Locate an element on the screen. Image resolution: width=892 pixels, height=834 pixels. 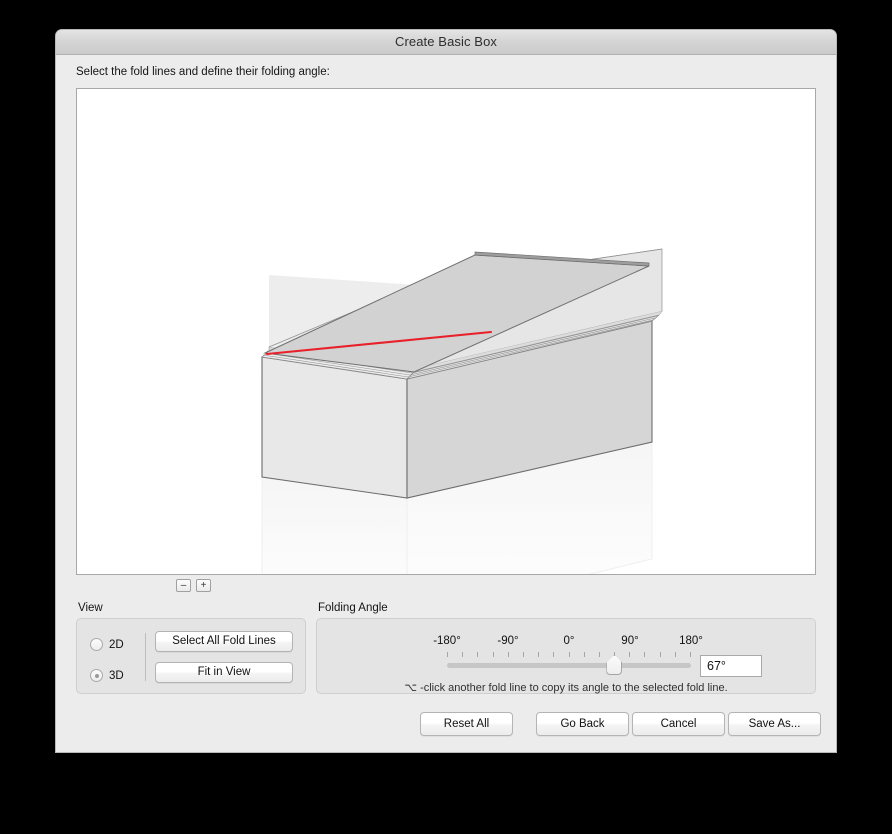
slider-tick-label-zero: 0° is located at coordinates (569, 641).